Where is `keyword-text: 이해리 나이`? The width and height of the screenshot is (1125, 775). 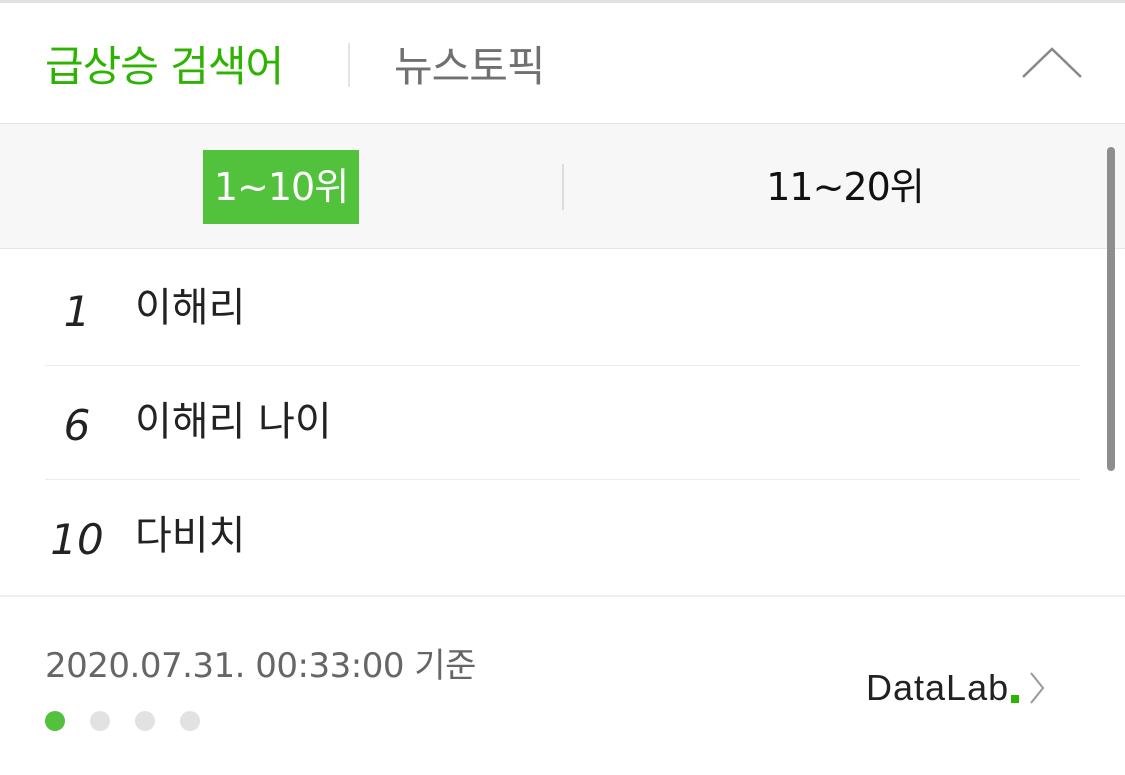 keyword-text: 이해리 나이 is located at coordinates (233, 422).